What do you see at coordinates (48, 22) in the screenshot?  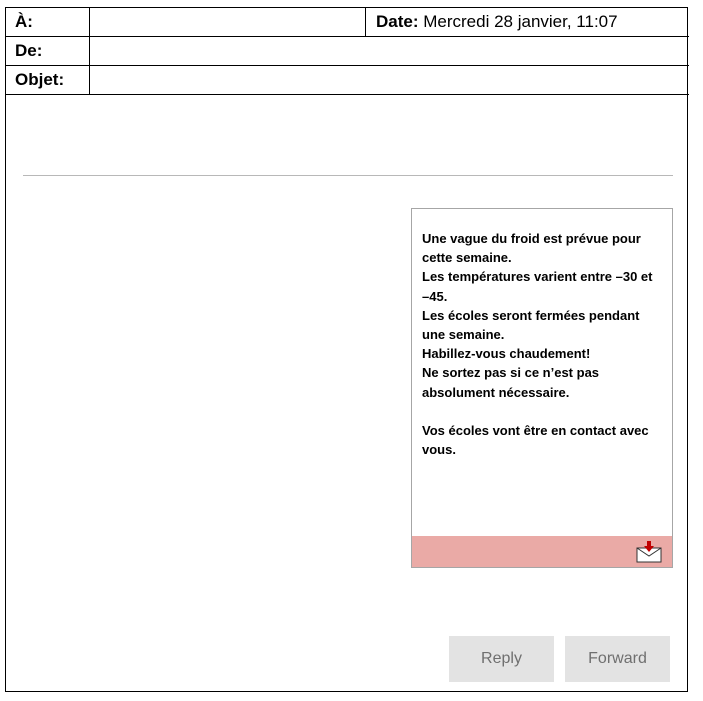 I see `to-label: À:` at bounding box center [48, 22].